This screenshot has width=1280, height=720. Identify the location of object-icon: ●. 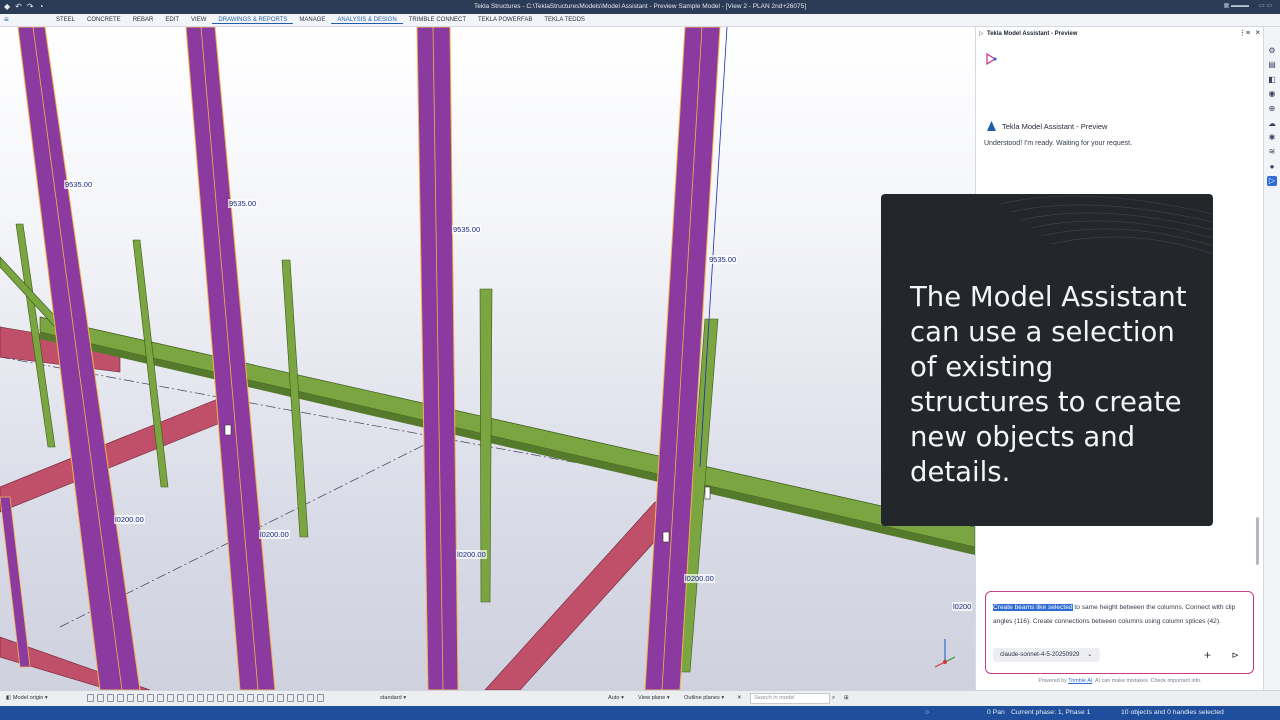
(1272, 167).